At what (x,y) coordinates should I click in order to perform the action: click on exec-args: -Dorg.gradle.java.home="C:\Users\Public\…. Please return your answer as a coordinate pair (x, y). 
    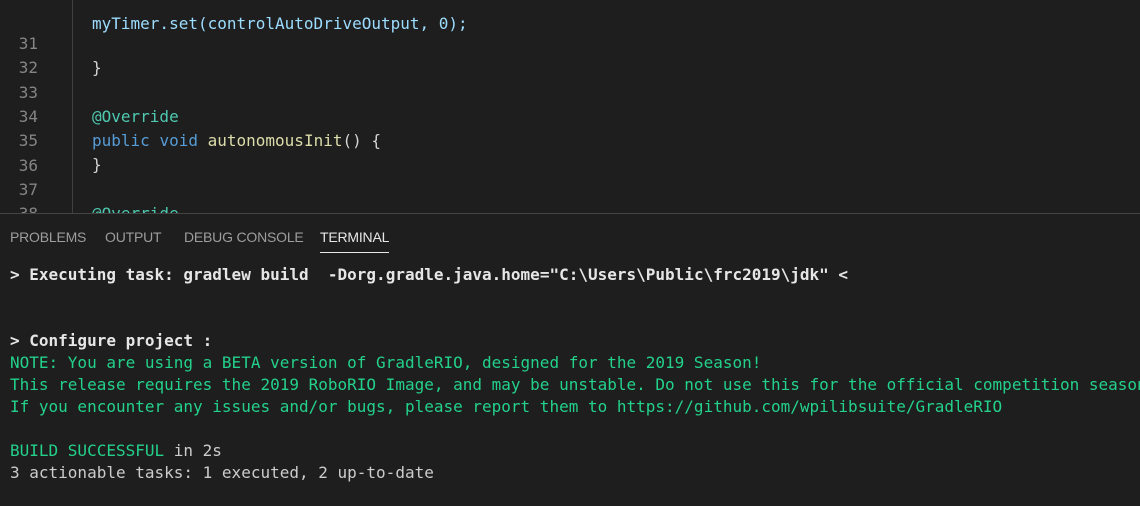
    Looking at the image, I should click on (588, 274).